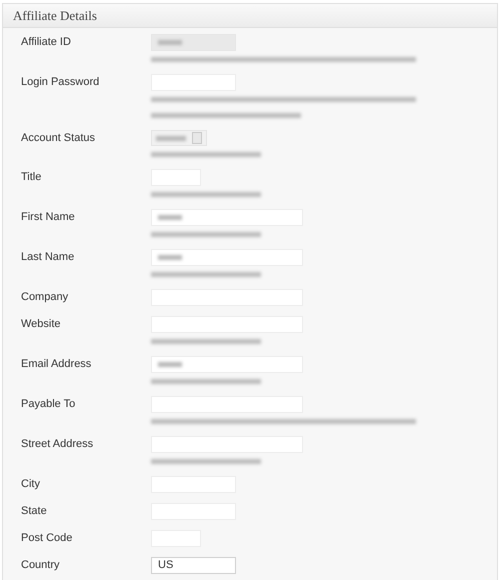  What do you see at coordinates (193, 565) in the screenshot?
I see `text-field: US` at bounding box center [193, 565].